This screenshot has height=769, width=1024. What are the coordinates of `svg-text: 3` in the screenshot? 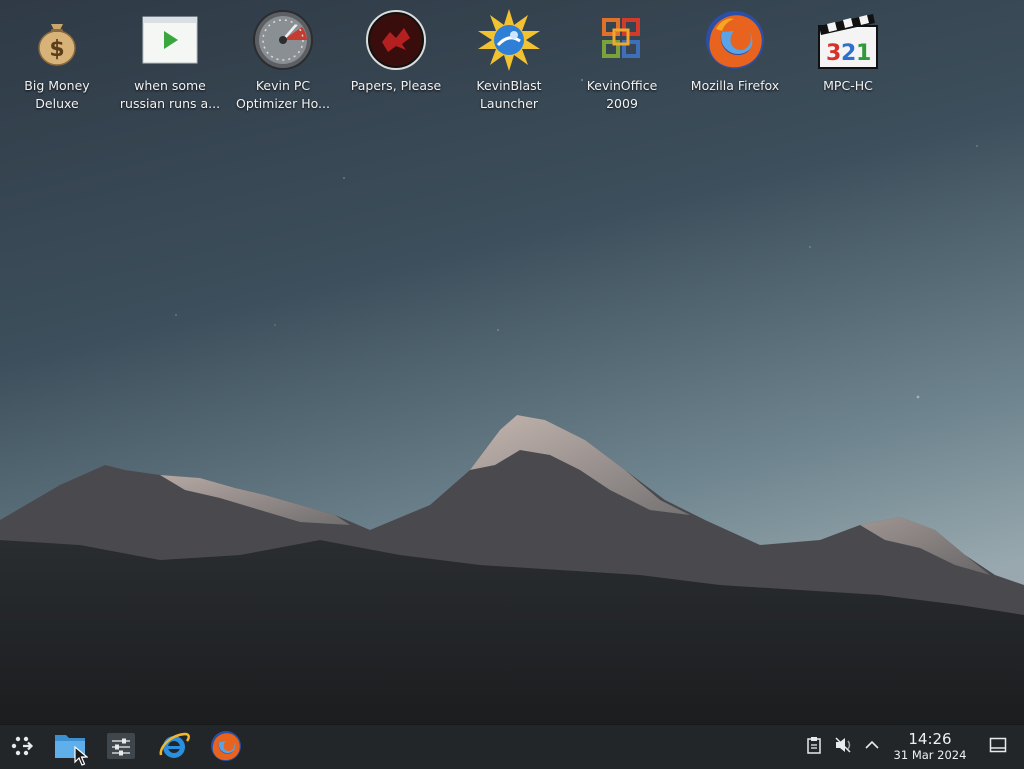 It's located at (833, 53).